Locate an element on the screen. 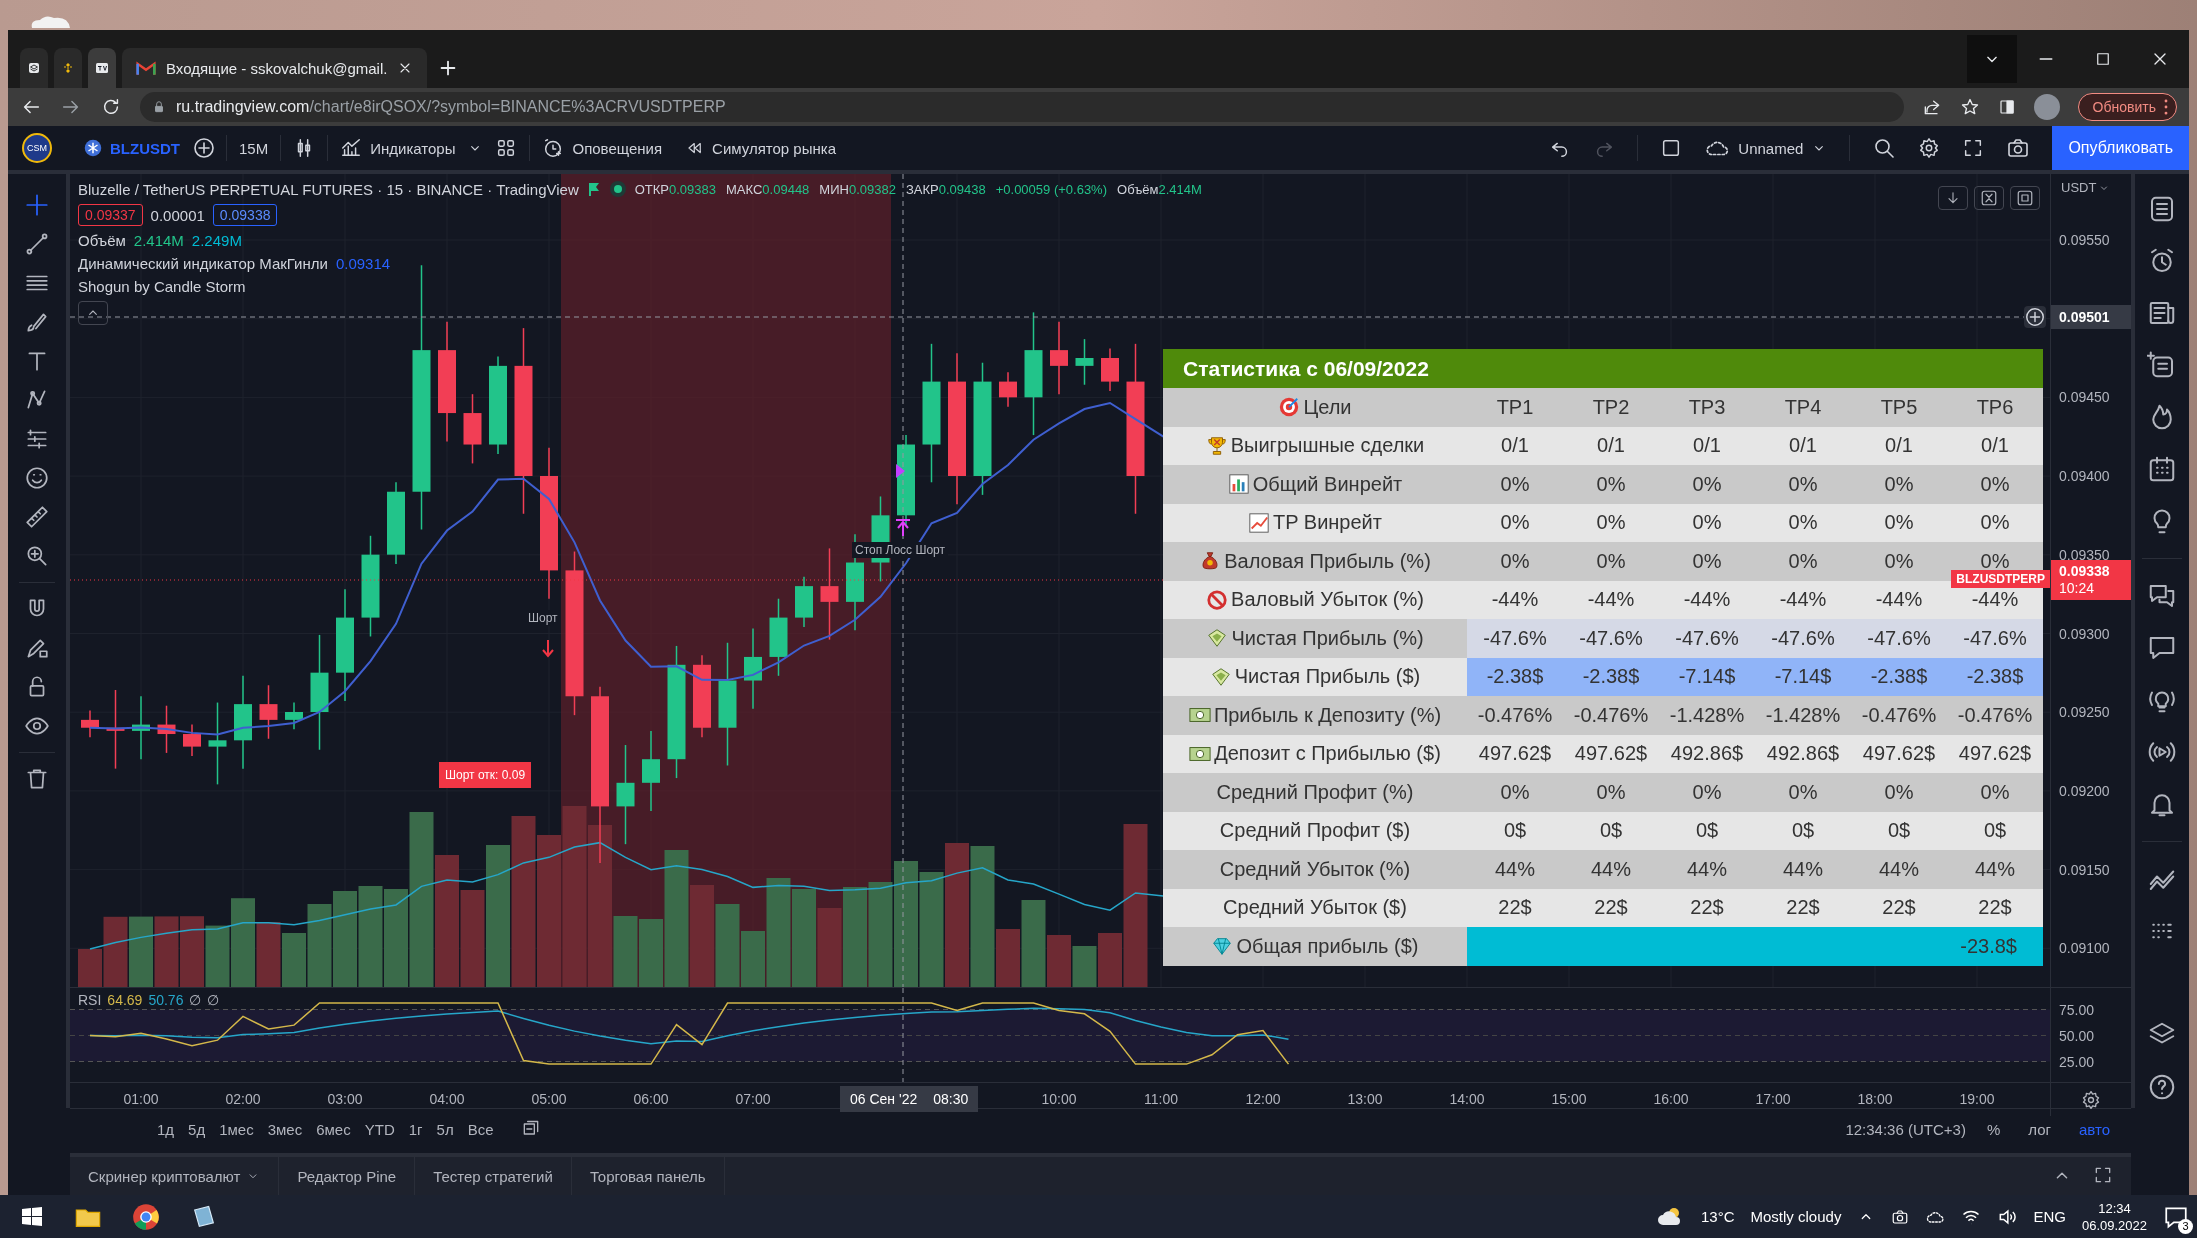 The image size is (2197, 1238). time-tick: 04:00 is located at coordinates (447, 1099).